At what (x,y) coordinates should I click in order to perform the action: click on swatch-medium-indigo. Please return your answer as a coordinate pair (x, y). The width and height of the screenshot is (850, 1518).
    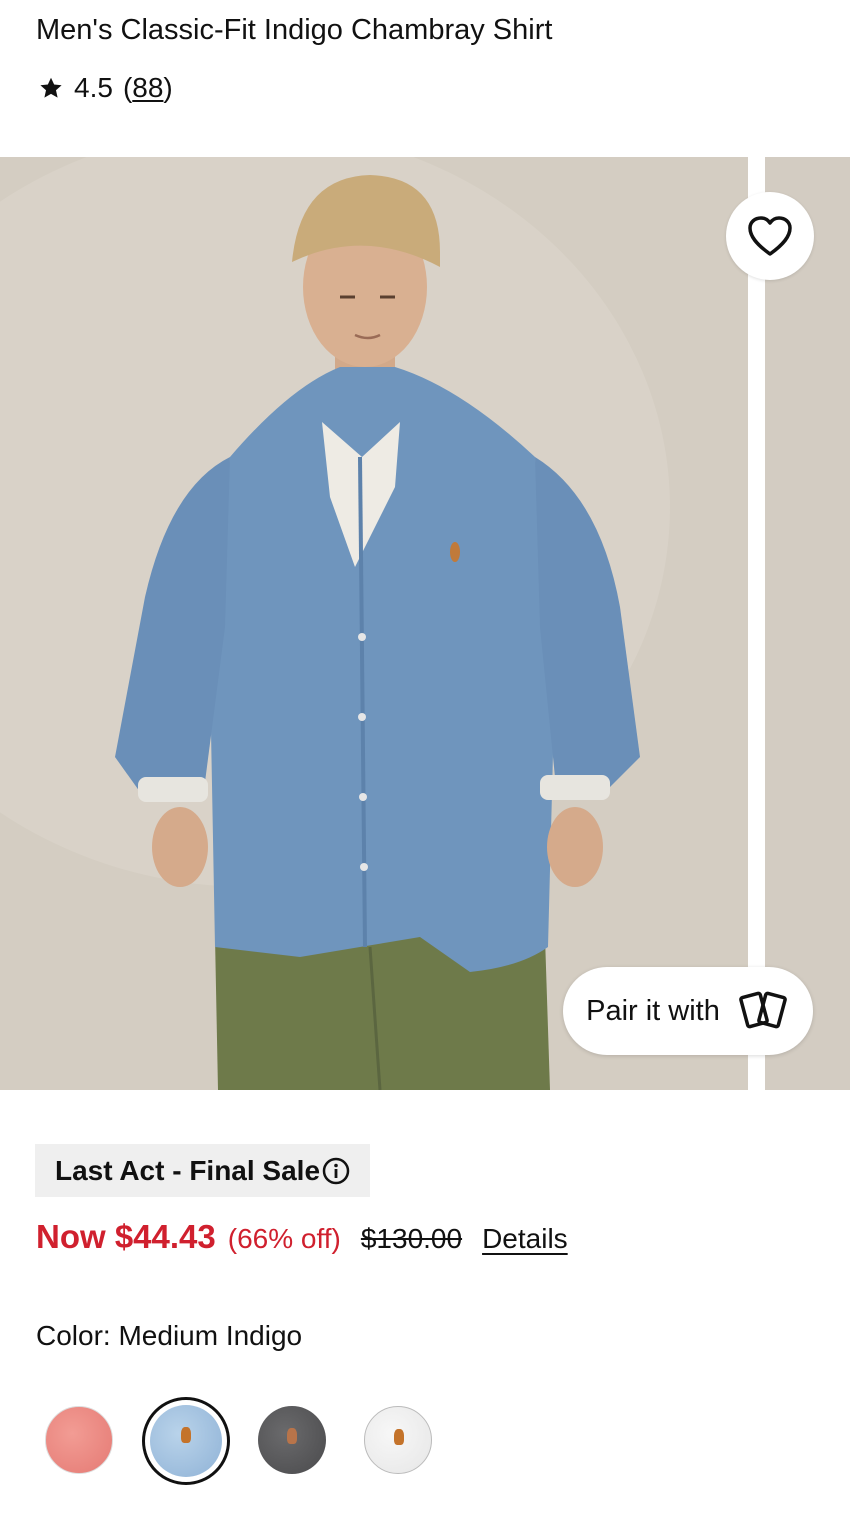
    Looking at the image, I should click on (186, 1441).